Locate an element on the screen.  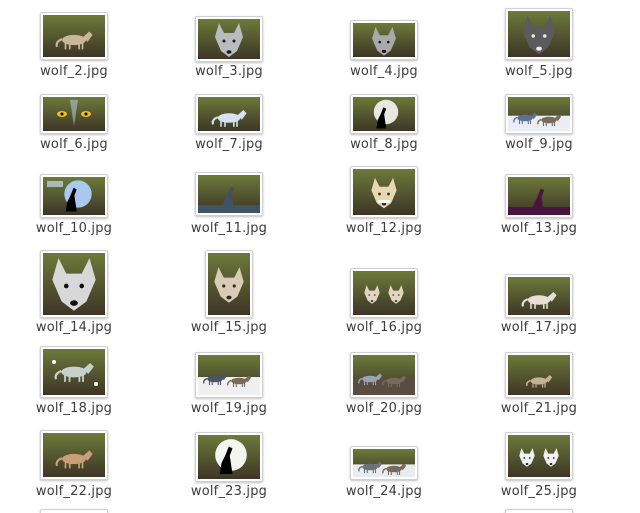
file-name: wolf_19.jpg is located at coordinates (229, 408).